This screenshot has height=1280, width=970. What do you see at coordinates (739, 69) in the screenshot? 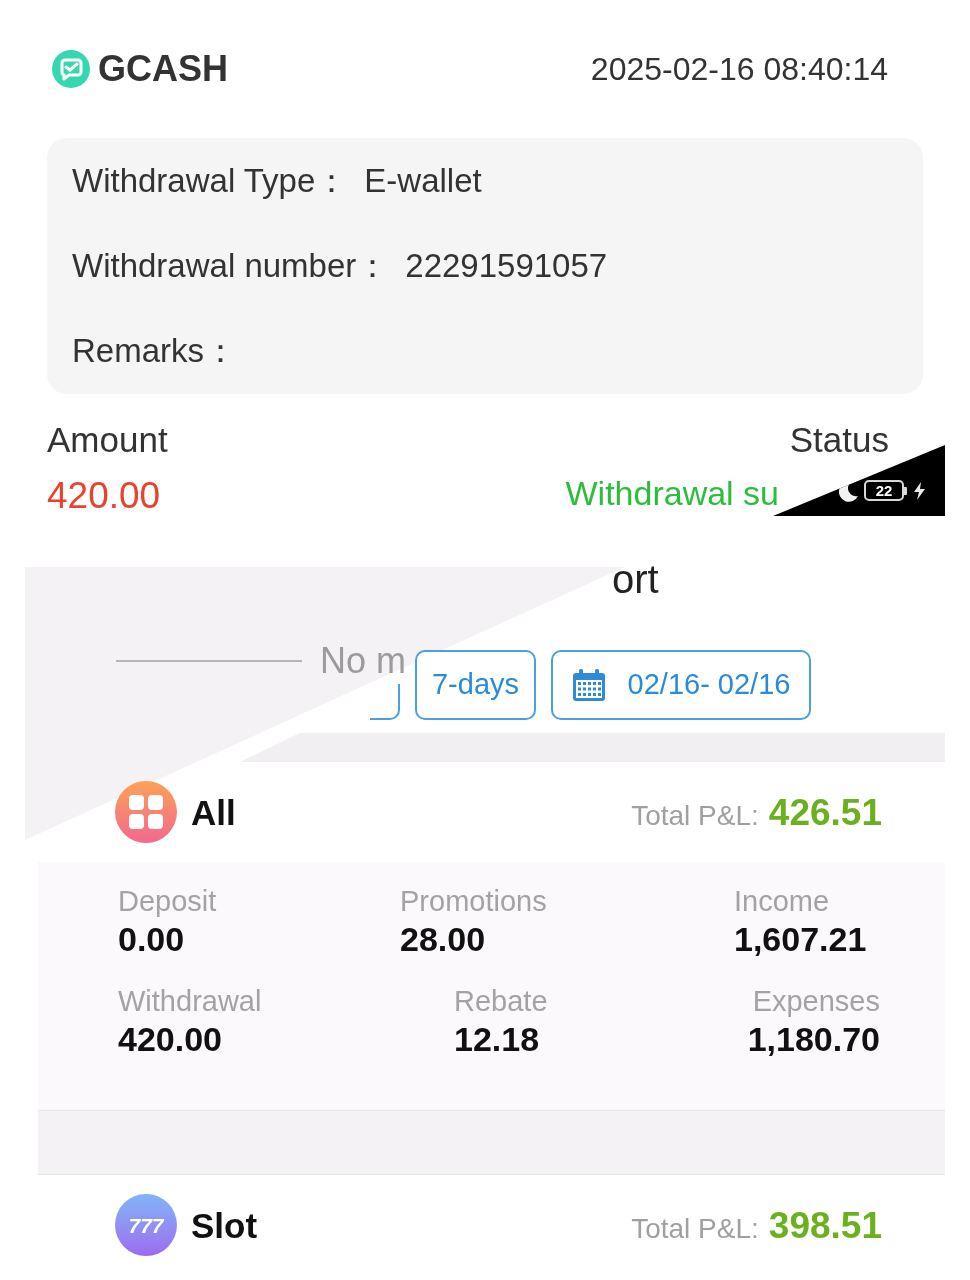
I see `withdrawal-datetime: 2025-02-16 08:40:14` at bounding box center [739, 69].